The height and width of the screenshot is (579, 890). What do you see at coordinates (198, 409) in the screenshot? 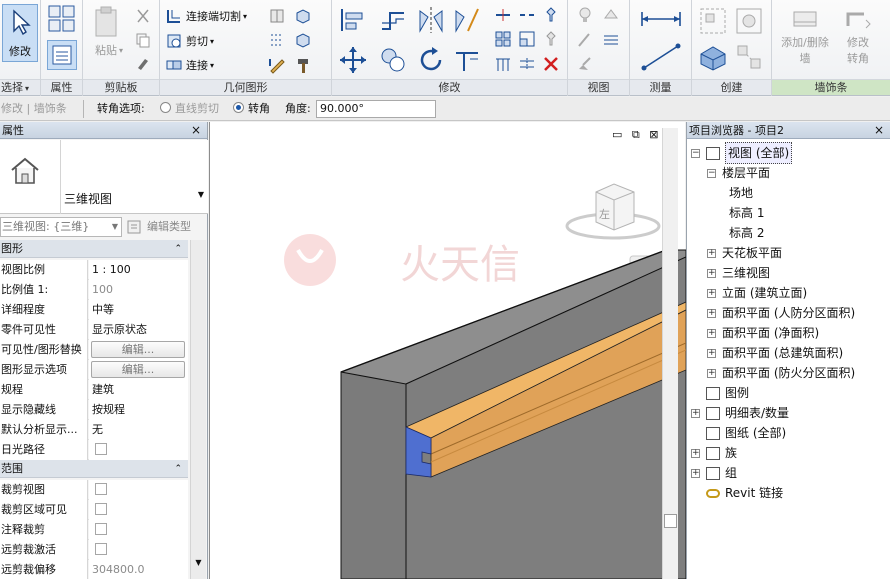
I see `properties-scrollbar: ▼` at bounding box center [198, 409].